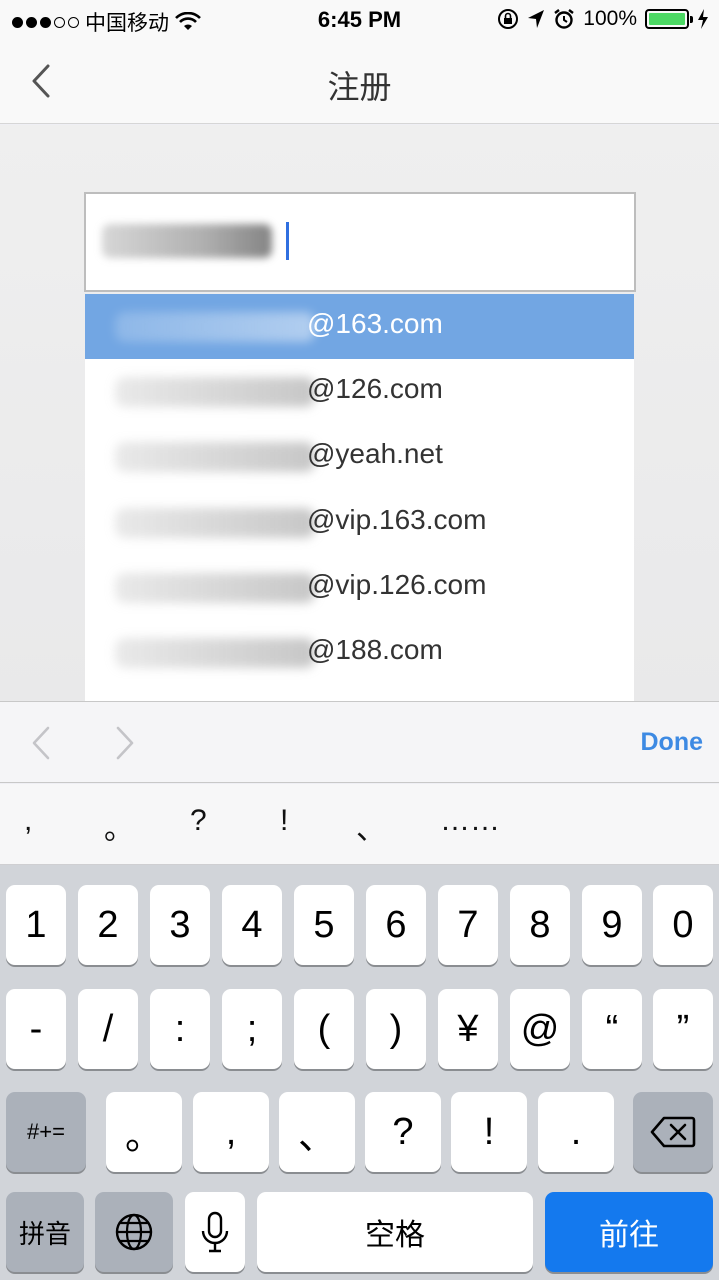 This screenshot has width=719, height=1280. Describe the element at coordinates (669, 19) in the screenshot. I see `battery-icon` at that location.